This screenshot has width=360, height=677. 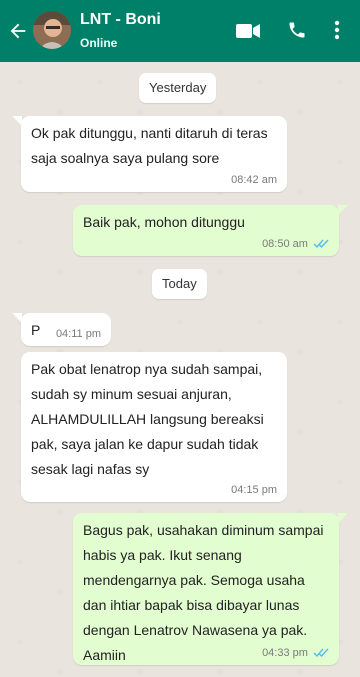 What do you see at coordinates (120, 20) in the screenshot?
I see `contact-name: LNT - Boni` at bounding box center [120, 20].